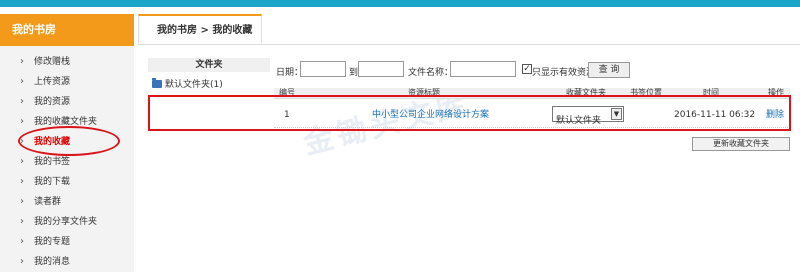  Describe the element at coordinates (381, 69) in the screenshot. I see `date-to-input` at that location.